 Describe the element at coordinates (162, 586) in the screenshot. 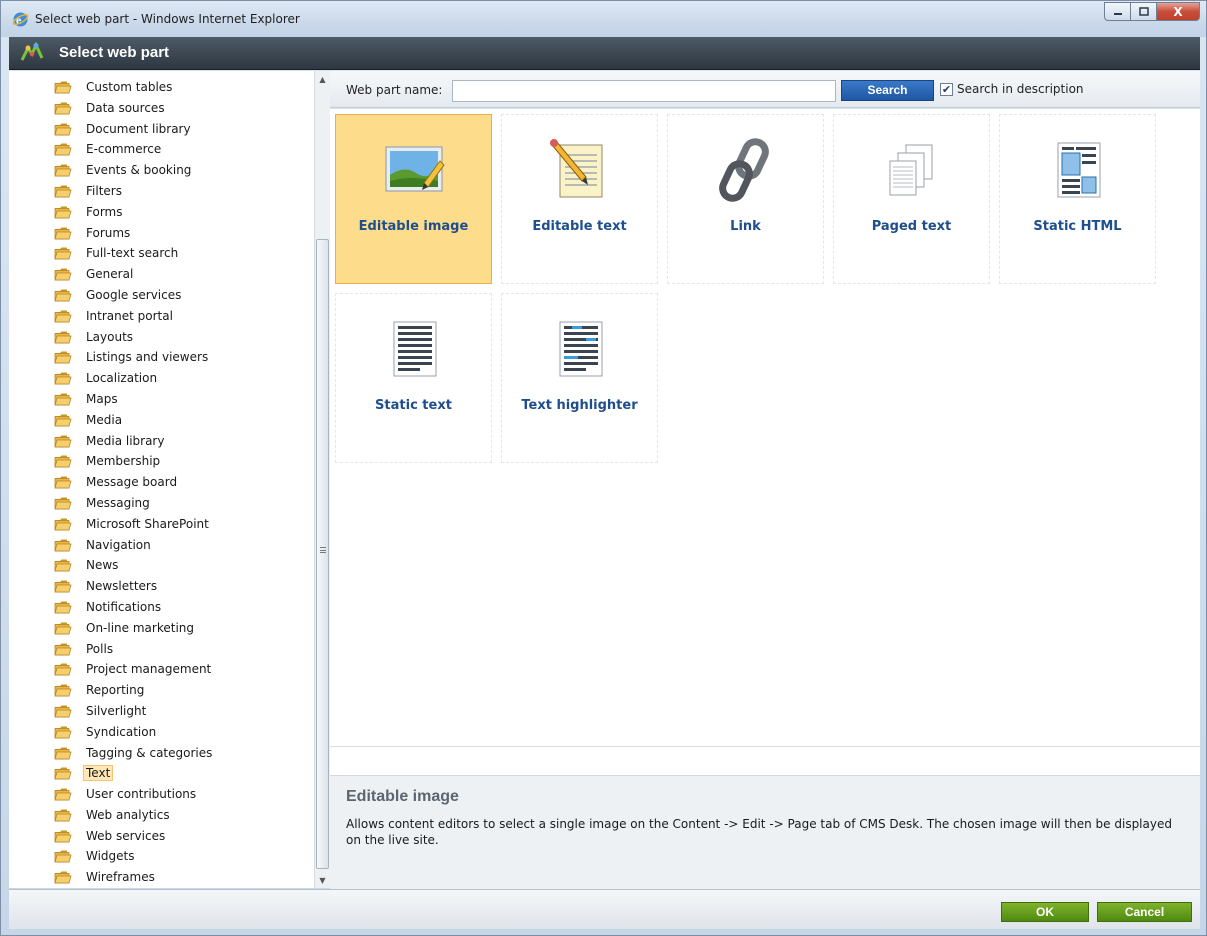

I see `tree-item: Newsletters` at that location.